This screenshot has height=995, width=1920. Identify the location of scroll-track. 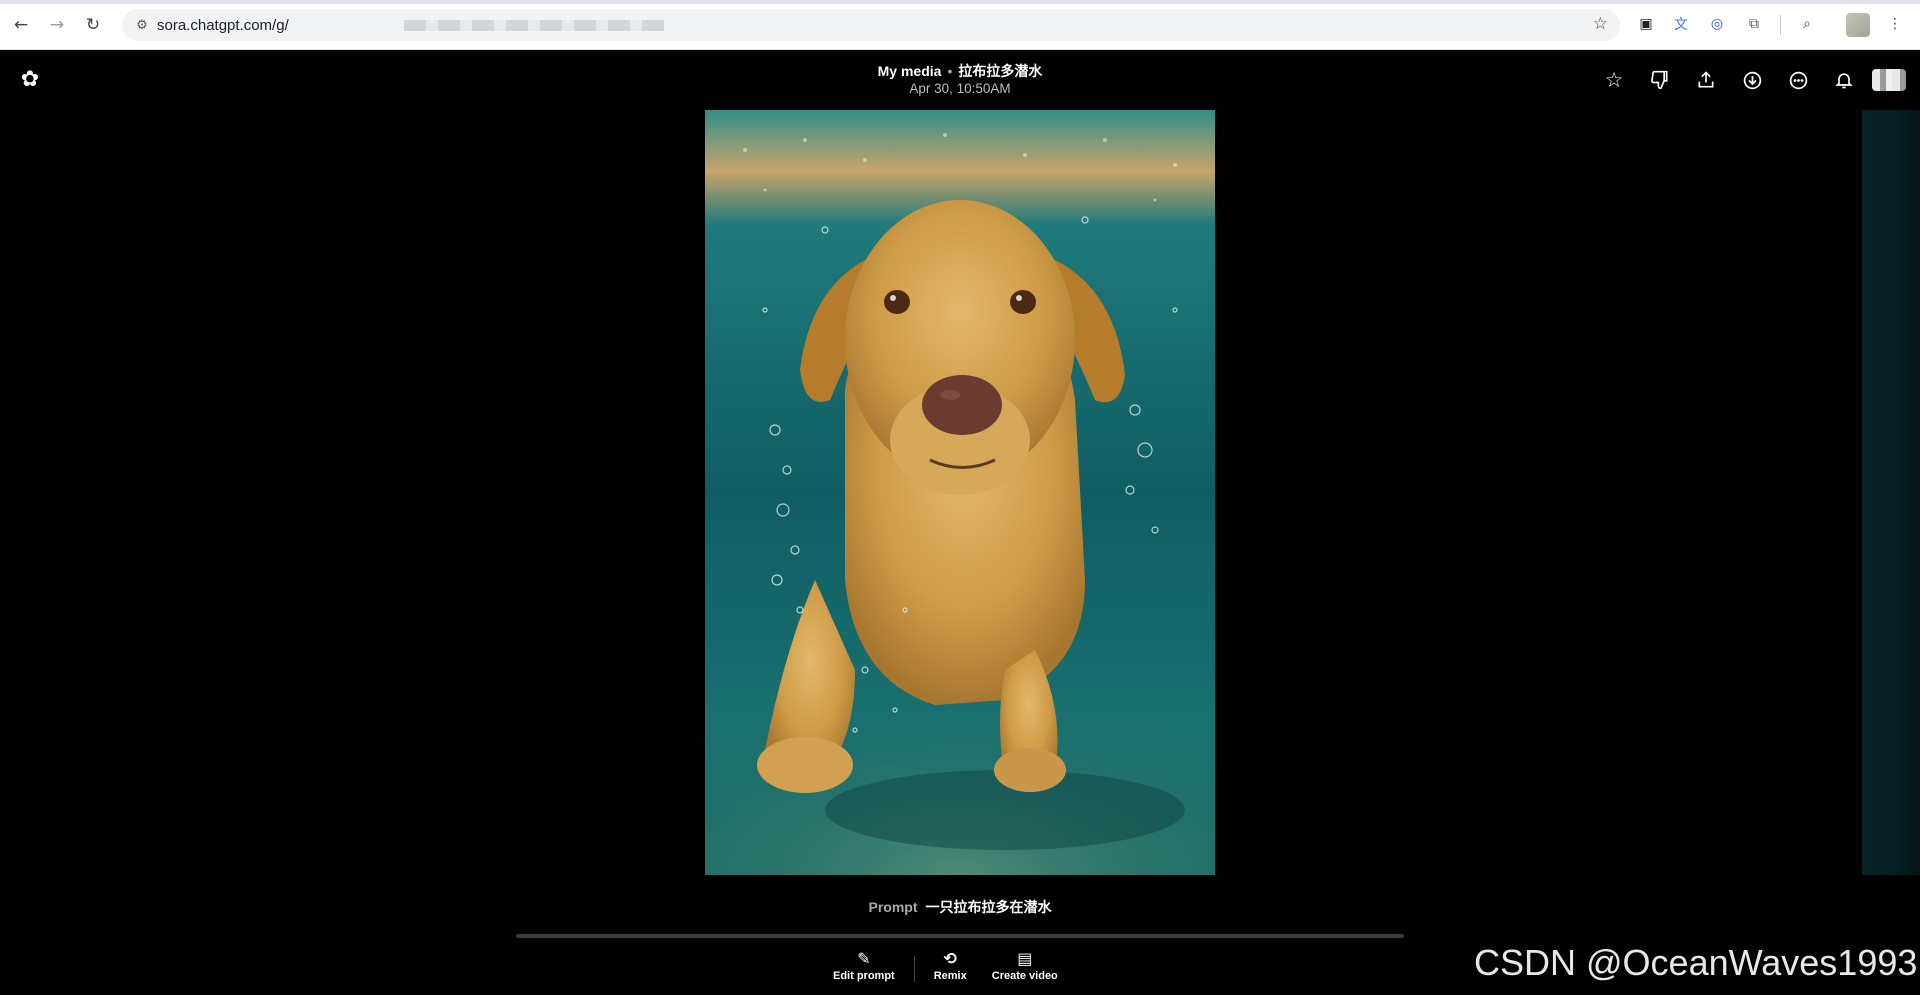
(960, 936).